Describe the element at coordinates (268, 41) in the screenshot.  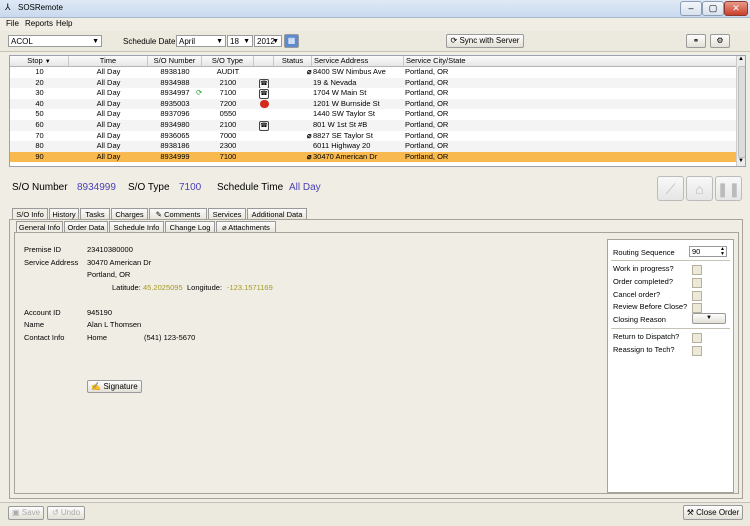
I see `year-select: 2012 ▼` at that location.